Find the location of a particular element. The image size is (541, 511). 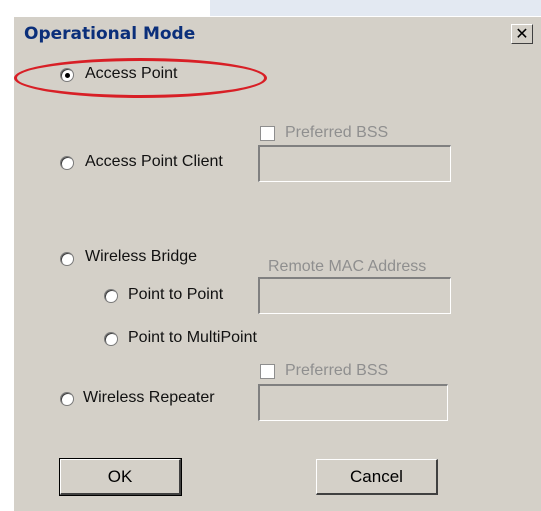

red-highlight-ellipse is located at coordinates (140, 78).